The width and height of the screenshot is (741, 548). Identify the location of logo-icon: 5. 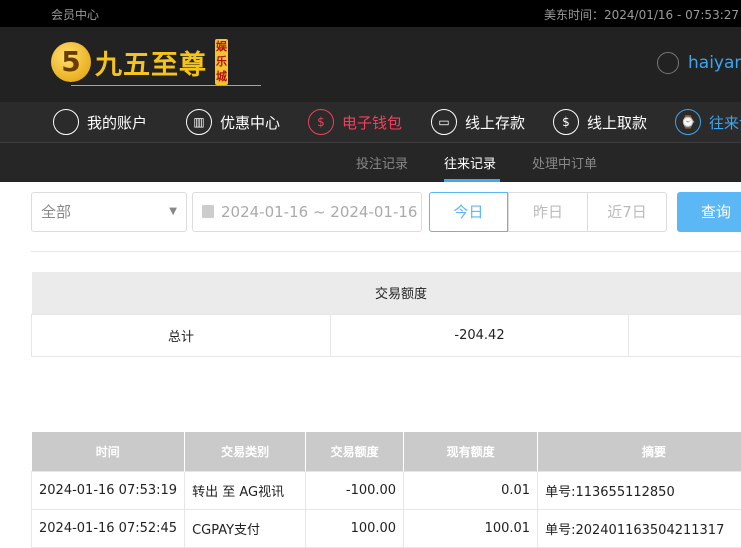
(71, 62).